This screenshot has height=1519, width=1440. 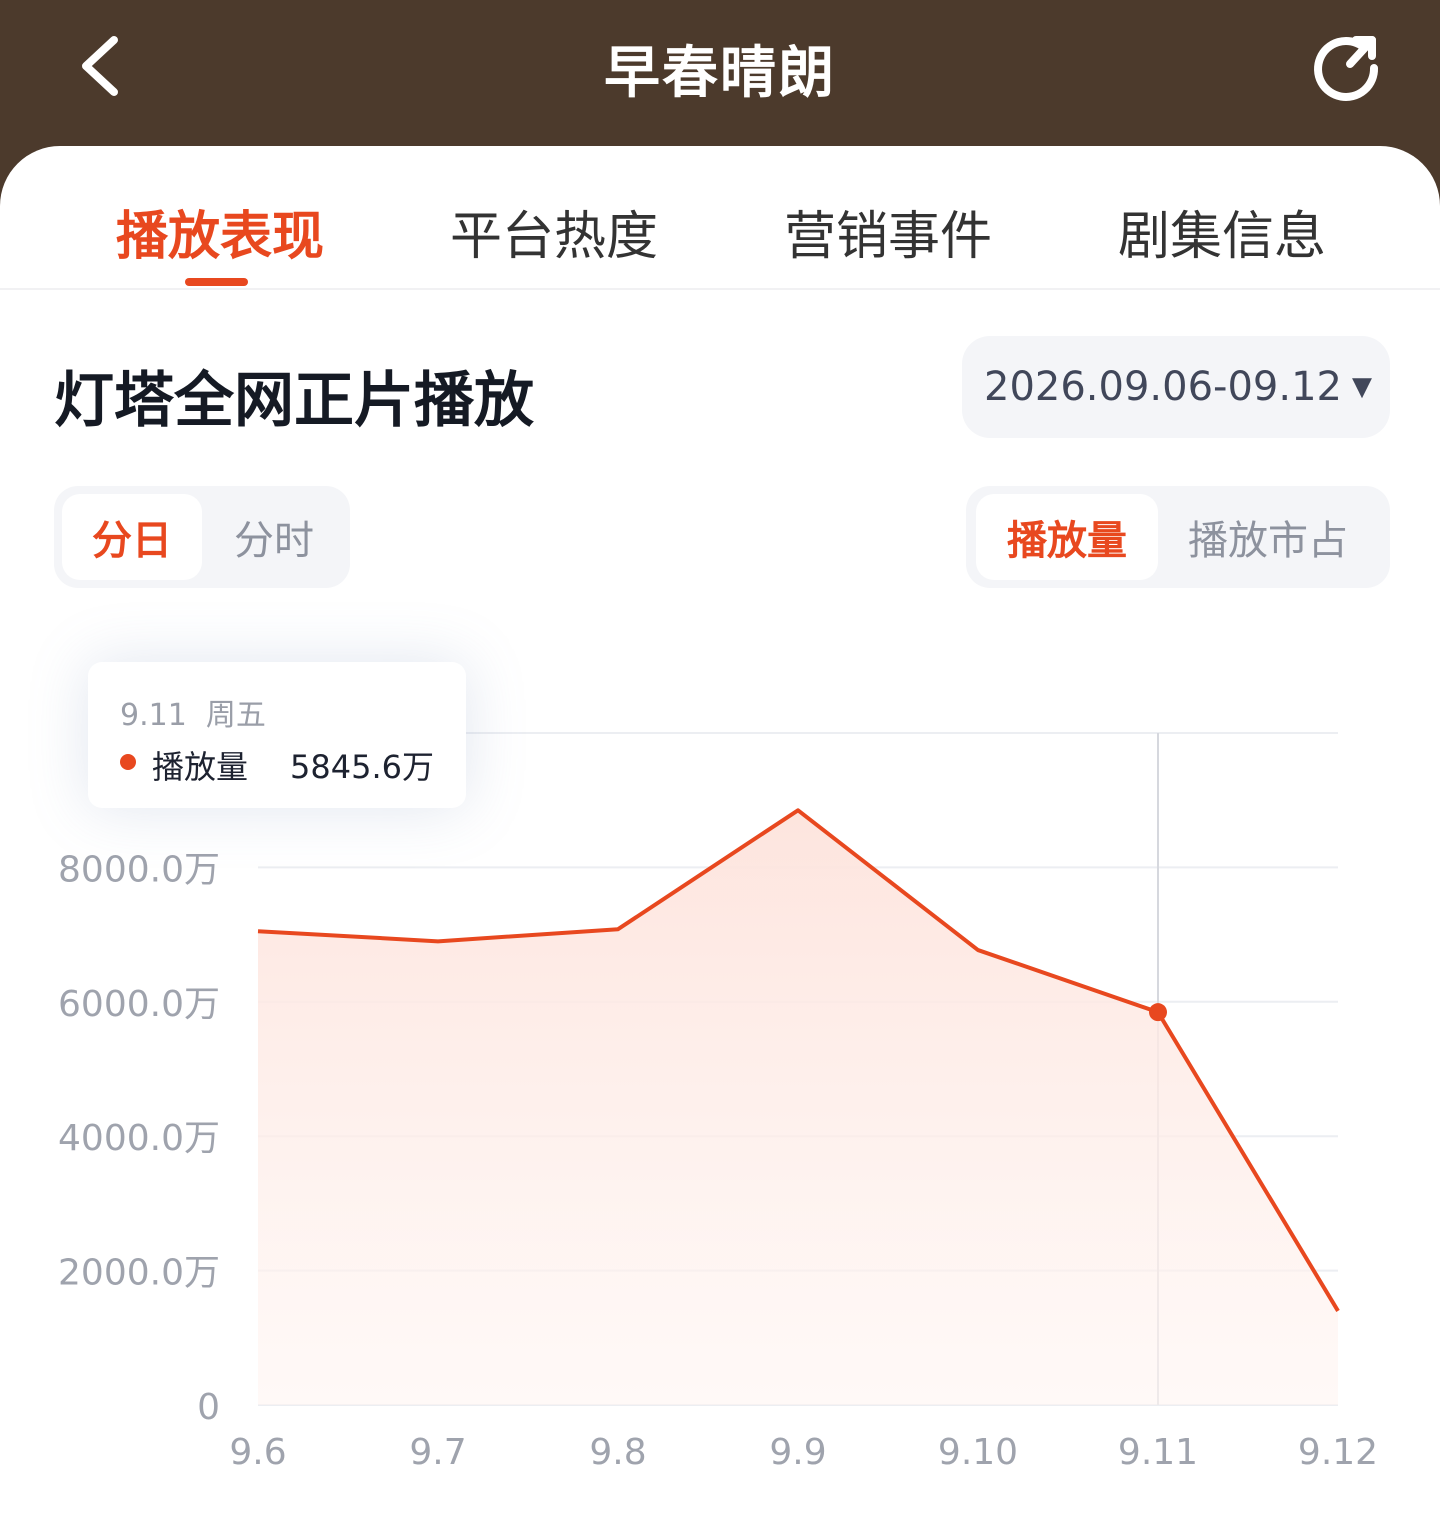 I want to click on y-tick-label: 8000.0万, so click(x=139, y=869).